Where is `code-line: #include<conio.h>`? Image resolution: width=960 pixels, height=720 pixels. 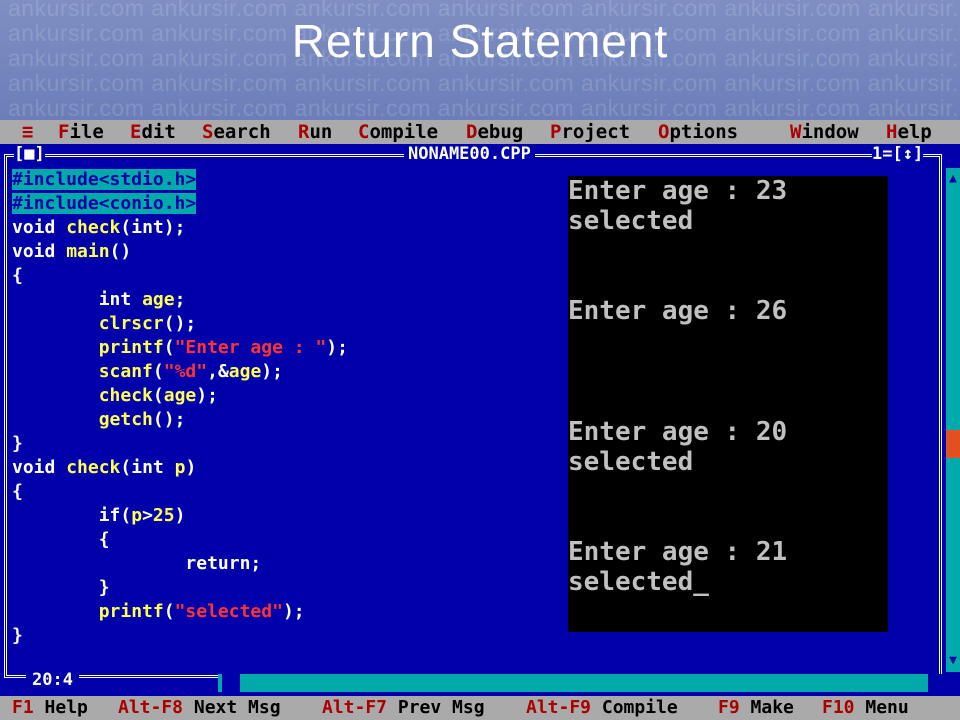
code-line: #include<conio.h> is located at coordinates (282, 204).